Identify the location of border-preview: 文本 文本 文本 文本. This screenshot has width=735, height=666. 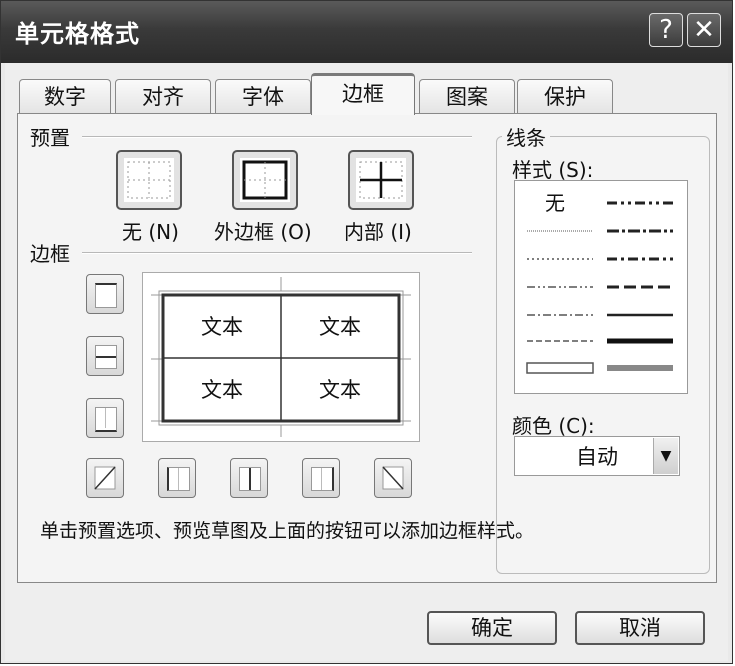
(281, 357).